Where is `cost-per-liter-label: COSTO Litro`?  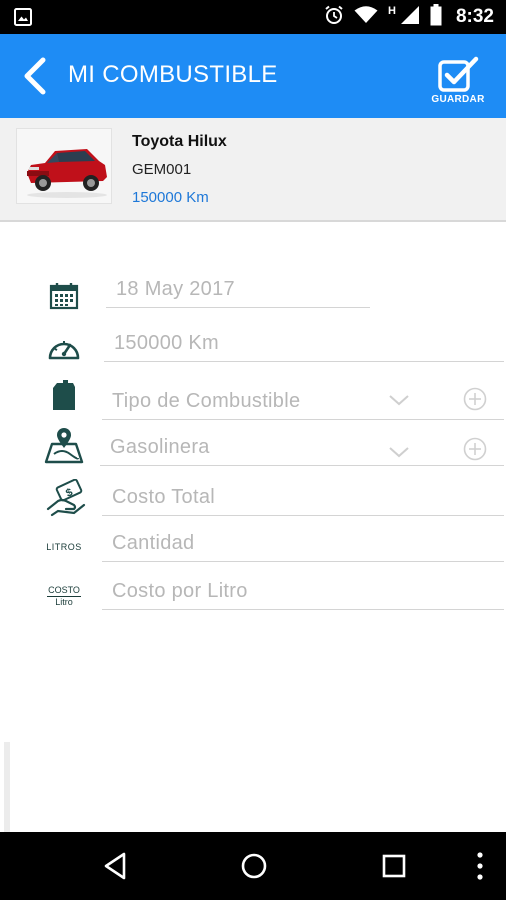
cost-per-liter-label: COSTO Litro is located at coordinates (64, 596).